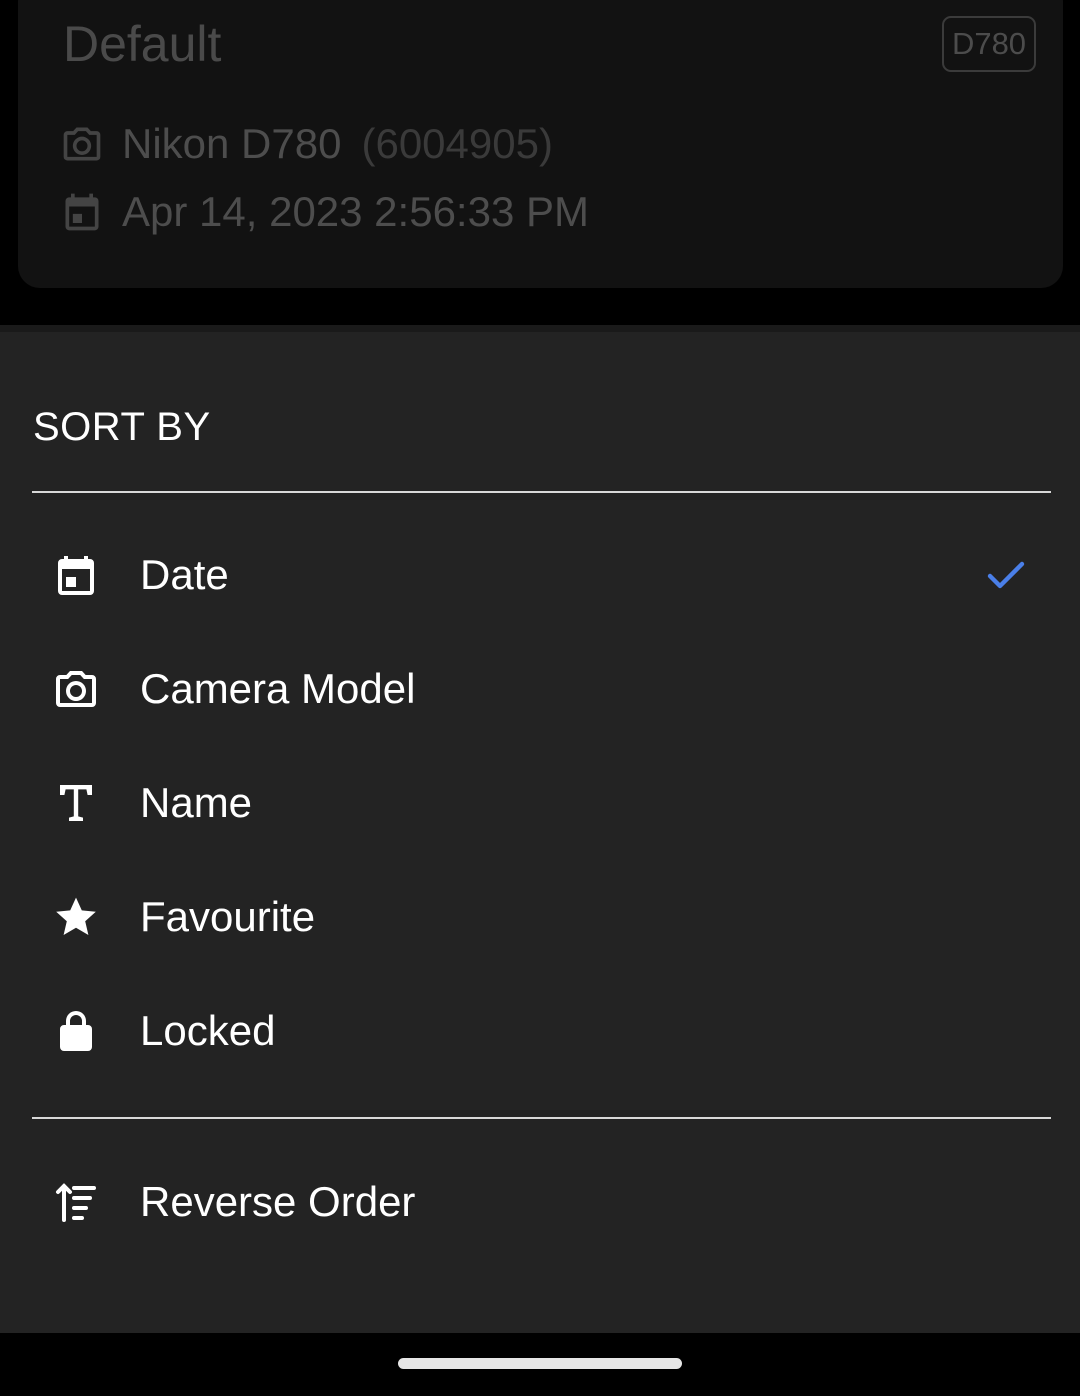 The width and height of the screenshot is (1080, 1396). Describe the element at coordinates (142, 44) in the screenshot. I see `preset-title: Default` at that location.